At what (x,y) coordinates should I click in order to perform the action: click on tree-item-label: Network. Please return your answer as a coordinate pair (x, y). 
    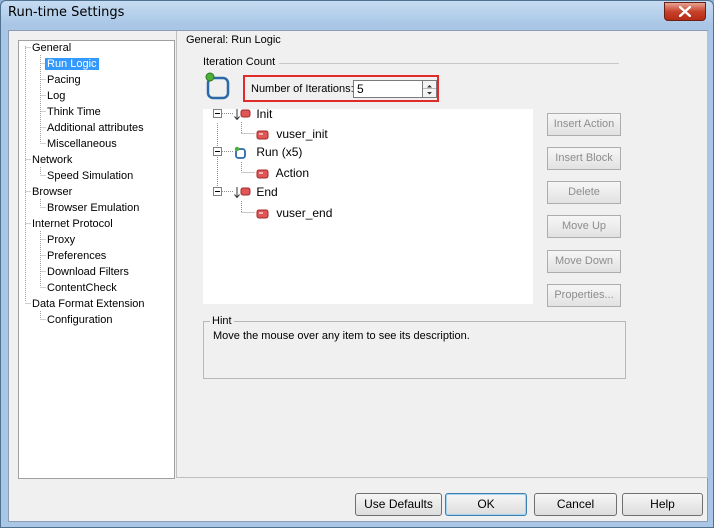
    Looking at the image, I should click on (52, 160).